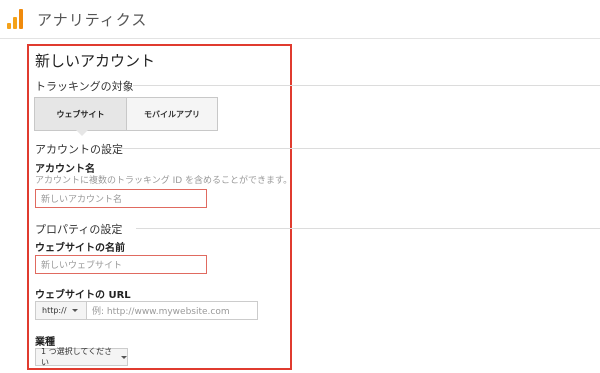  I want to click on website-name-label: ウェブサイトの名前, so click(80, 248).